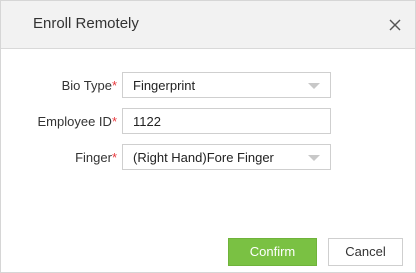 This screenshot has height=273, width=416. I want to click on bio-type-select: Fingerprint, so click(226, 85).